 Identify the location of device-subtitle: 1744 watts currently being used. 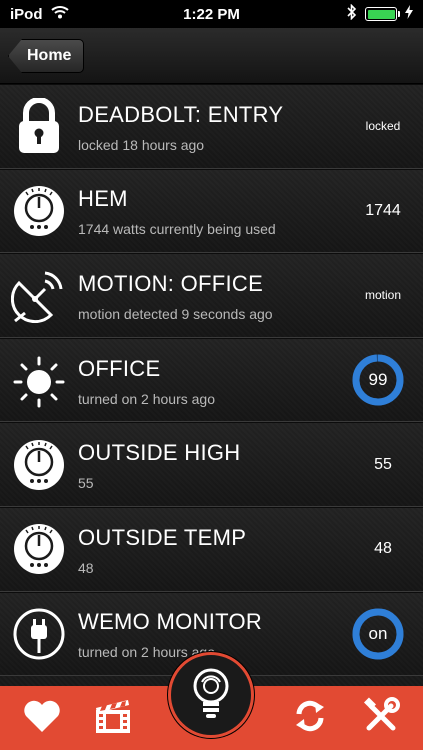
(177, 229).